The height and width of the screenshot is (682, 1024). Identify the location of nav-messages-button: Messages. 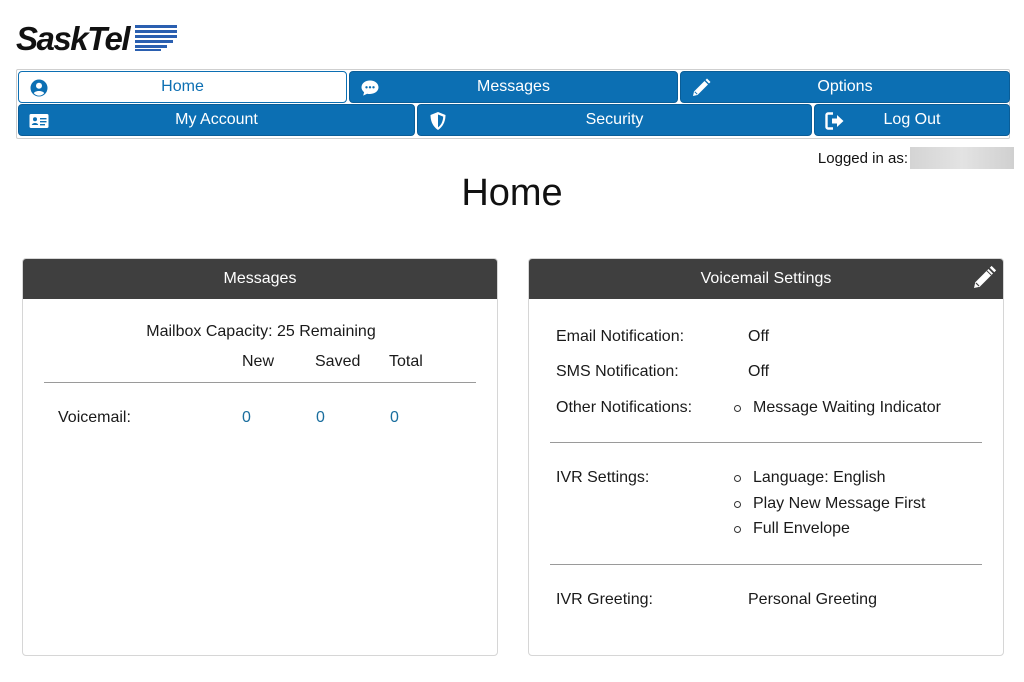
(513, 87).